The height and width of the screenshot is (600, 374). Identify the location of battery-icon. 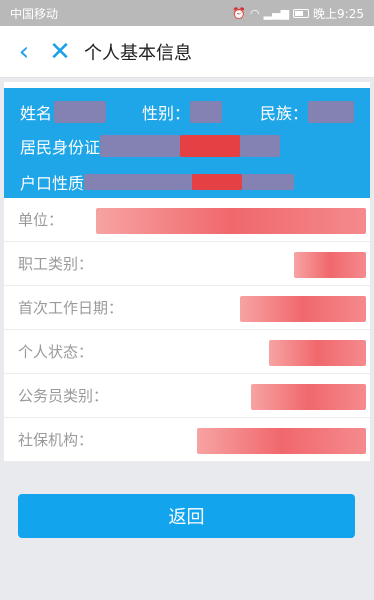
(301, 13).